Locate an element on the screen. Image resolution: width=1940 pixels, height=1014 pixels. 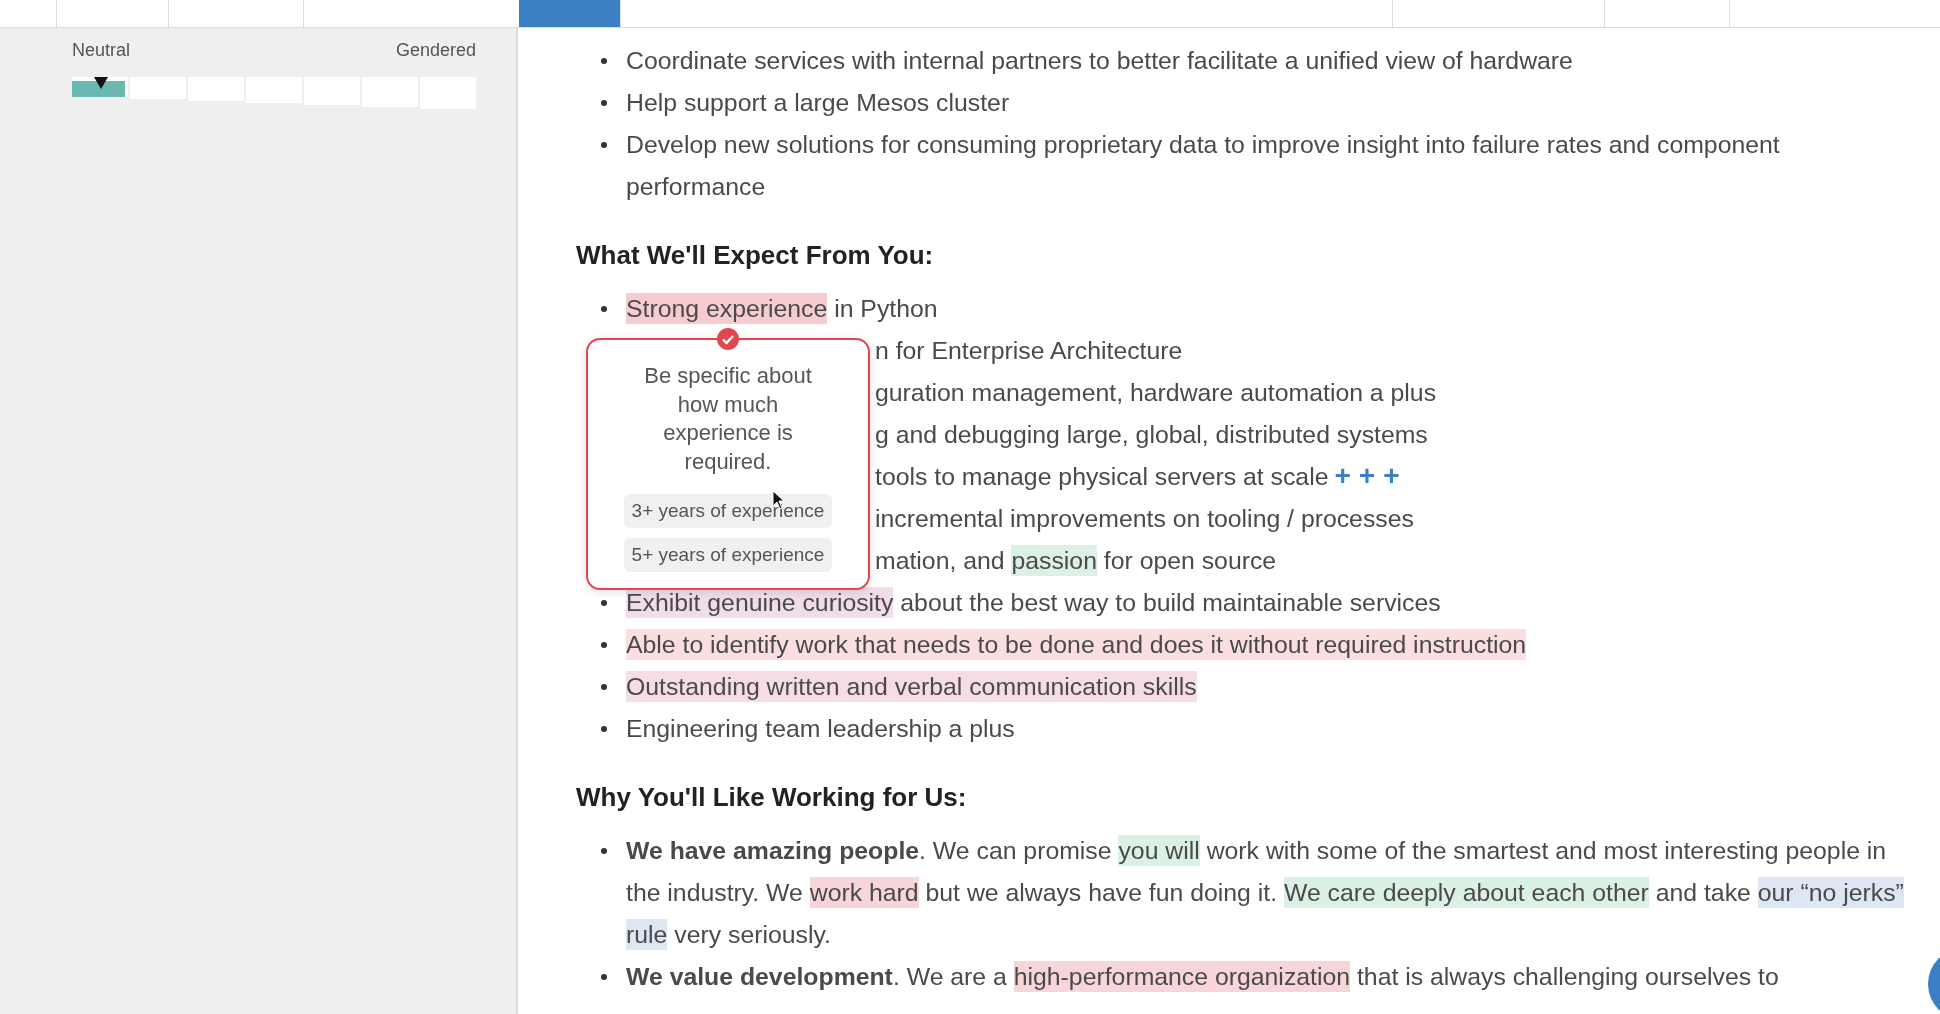
suggestion-option: 5+ years of experience is located at coordinates (728, 555).